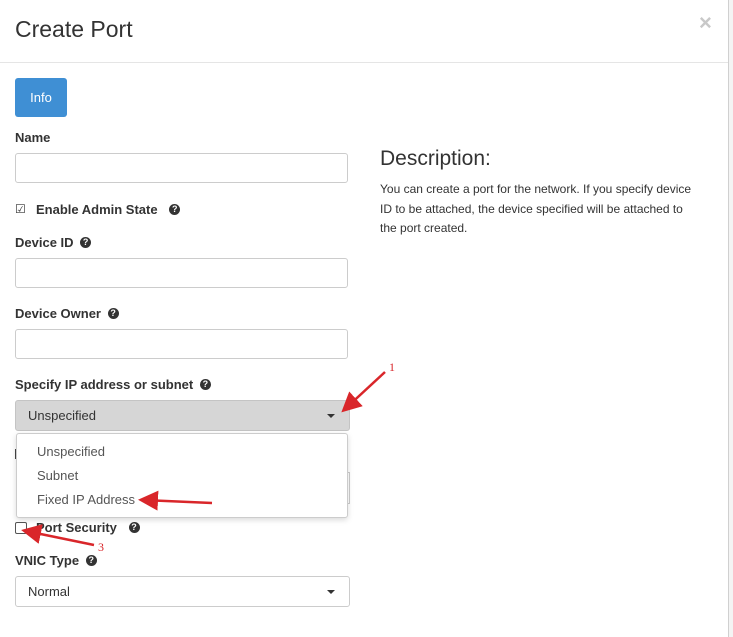  Describe the element at coordinates (57, 475) in the screenshot. I see `dropdown-option-subnet: Subnet` at that location.